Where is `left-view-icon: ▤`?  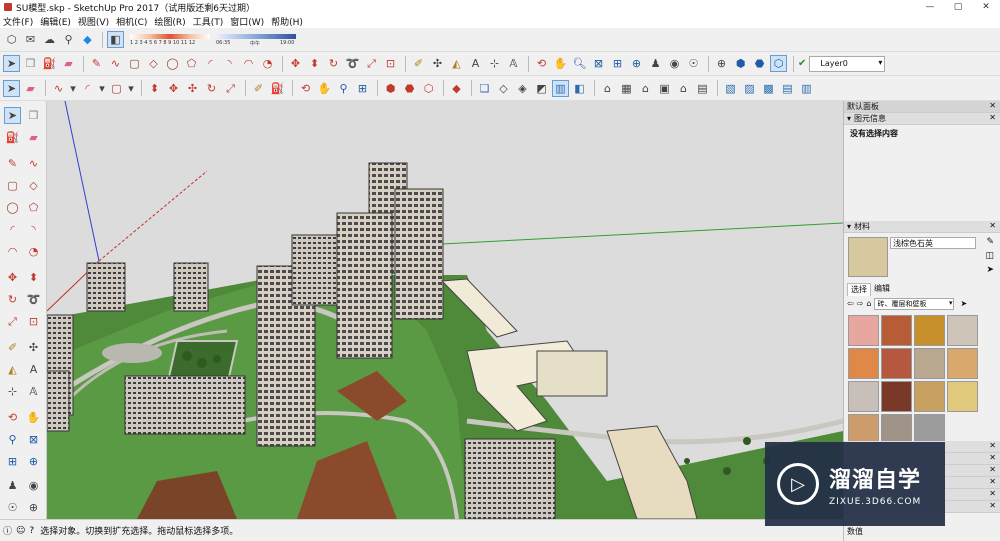
left-view-icon: ▤ is located at coordinates (702, 88).